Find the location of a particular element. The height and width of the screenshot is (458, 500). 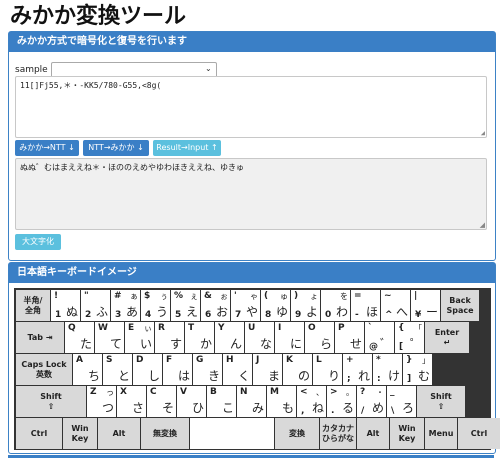

key-br-label: や is located at coordinates (251, 312).